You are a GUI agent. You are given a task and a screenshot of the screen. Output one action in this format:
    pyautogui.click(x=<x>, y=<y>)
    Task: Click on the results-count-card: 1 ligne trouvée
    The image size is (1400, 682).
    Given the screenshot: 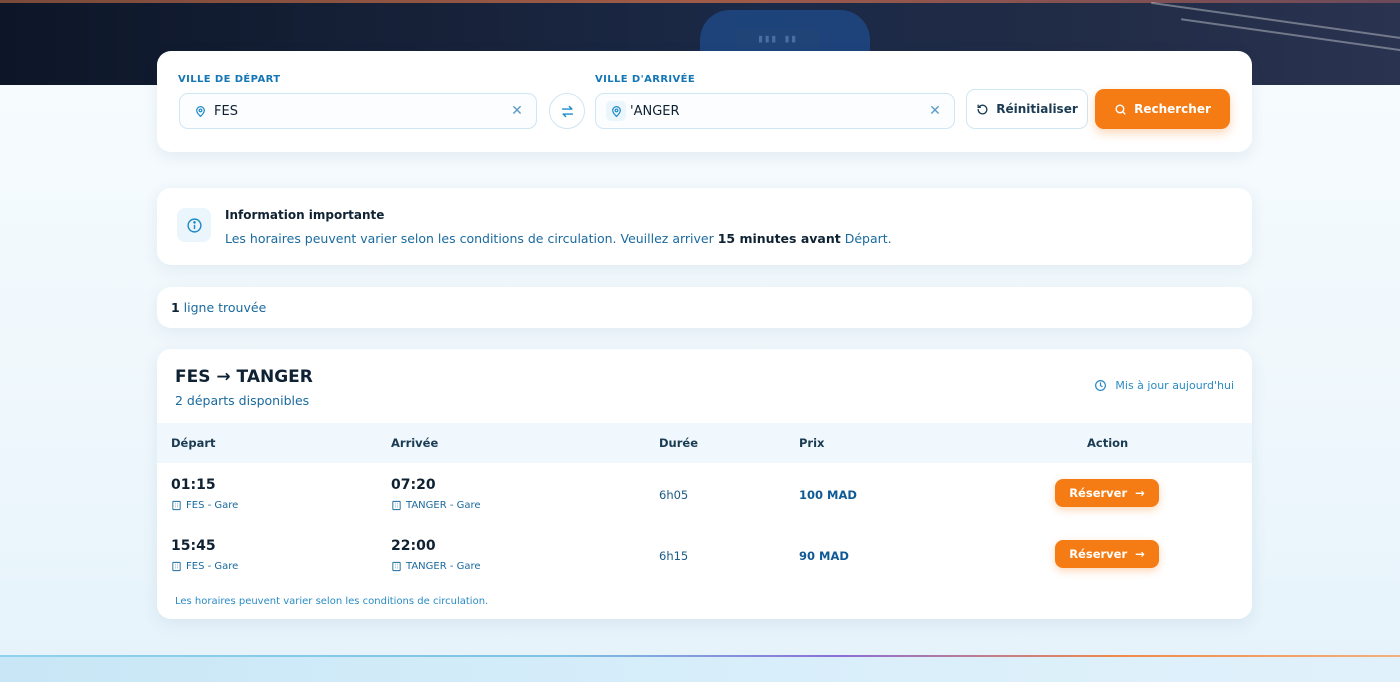 What is the action you would take?
    pyautogui.click(x=704, y=307)
    